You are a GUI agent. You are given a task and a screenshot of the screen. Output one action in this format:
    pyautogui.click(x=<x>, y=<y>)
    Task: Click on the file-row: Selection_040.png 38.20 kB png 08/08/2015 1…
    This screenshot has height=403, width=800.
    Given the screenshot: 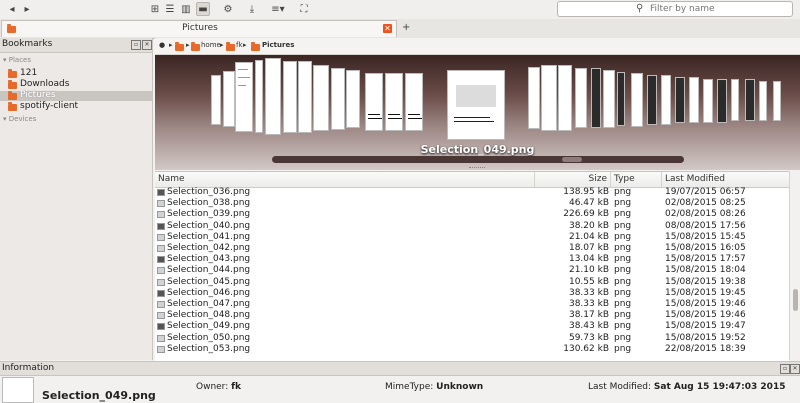 What is the action you would take?
    pyautogui.click(x=472, y=226)
    